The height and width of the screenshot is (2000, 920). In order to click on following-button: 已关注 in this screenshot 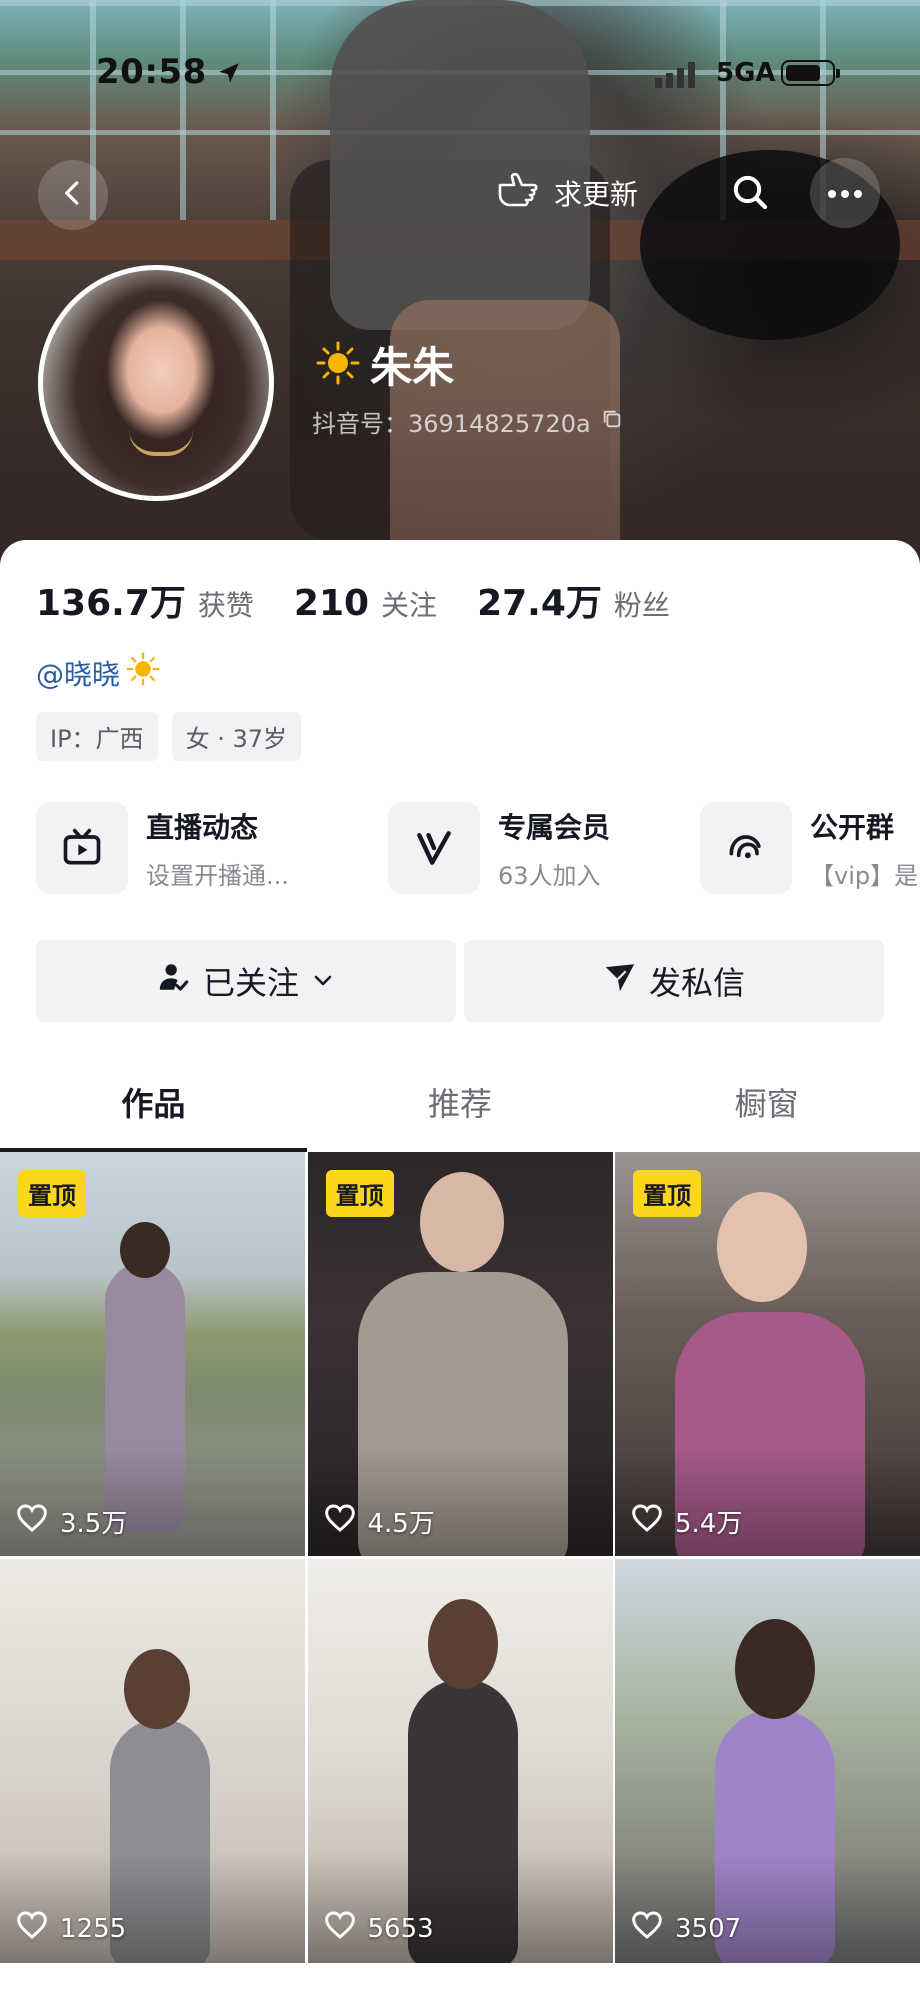, I will do `click(246, 981)`.